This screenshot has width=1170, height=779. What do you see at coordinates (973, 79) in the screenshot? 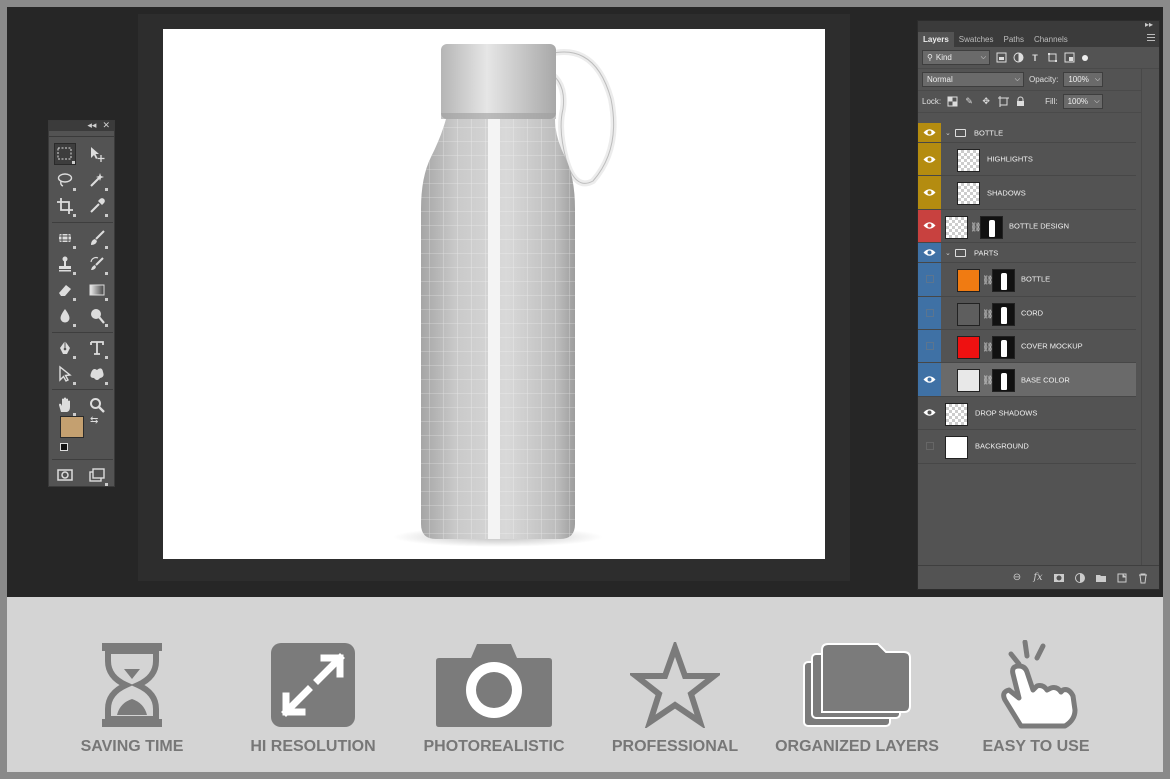
I see `blend-mode-select: Normal ⌵` at bounding box center [973, 79].